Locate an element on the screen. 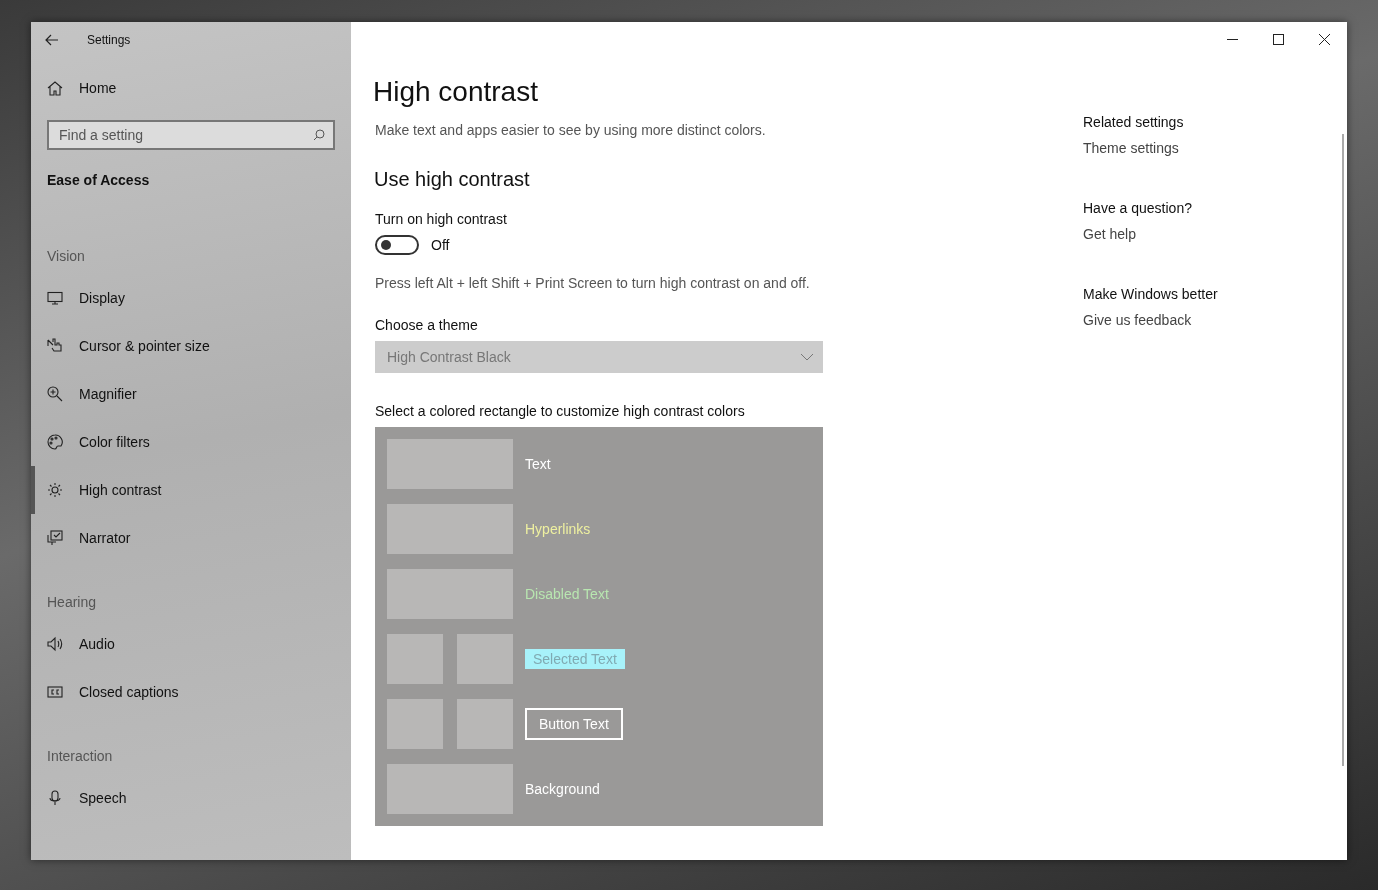 This screenshot has height=890, width=1378. toggle-switch is located at coordinates (397, 245).